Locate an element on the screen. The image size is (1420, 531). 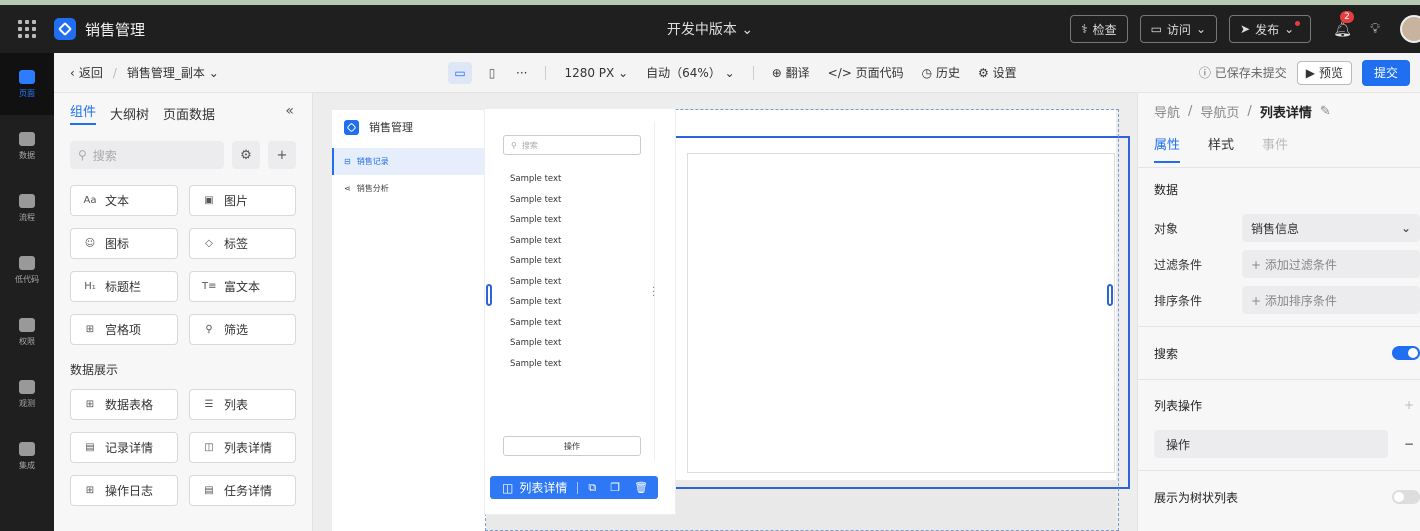
component-icon: ☺ 图标 is located at coordinates (124, 243).